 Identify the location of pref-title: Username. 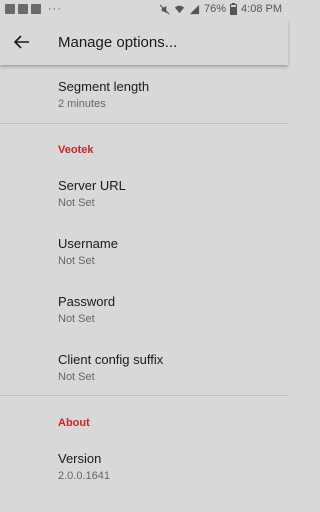
(88, 243).